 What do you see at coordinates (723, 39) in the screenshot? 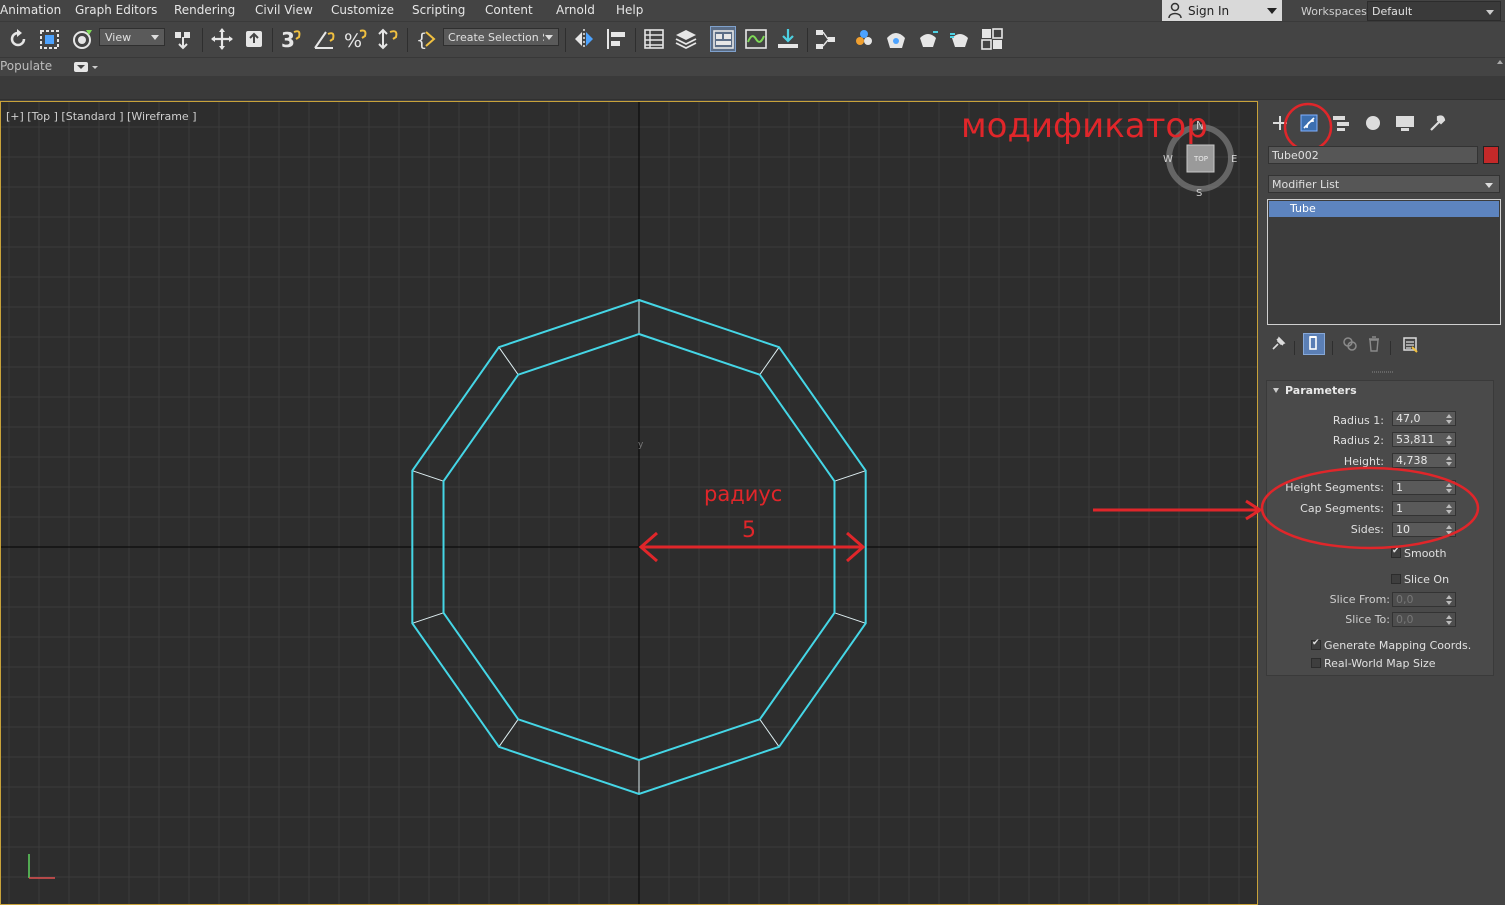
I see `ribbon-toggle-icon` at bounding box center [723, 39].